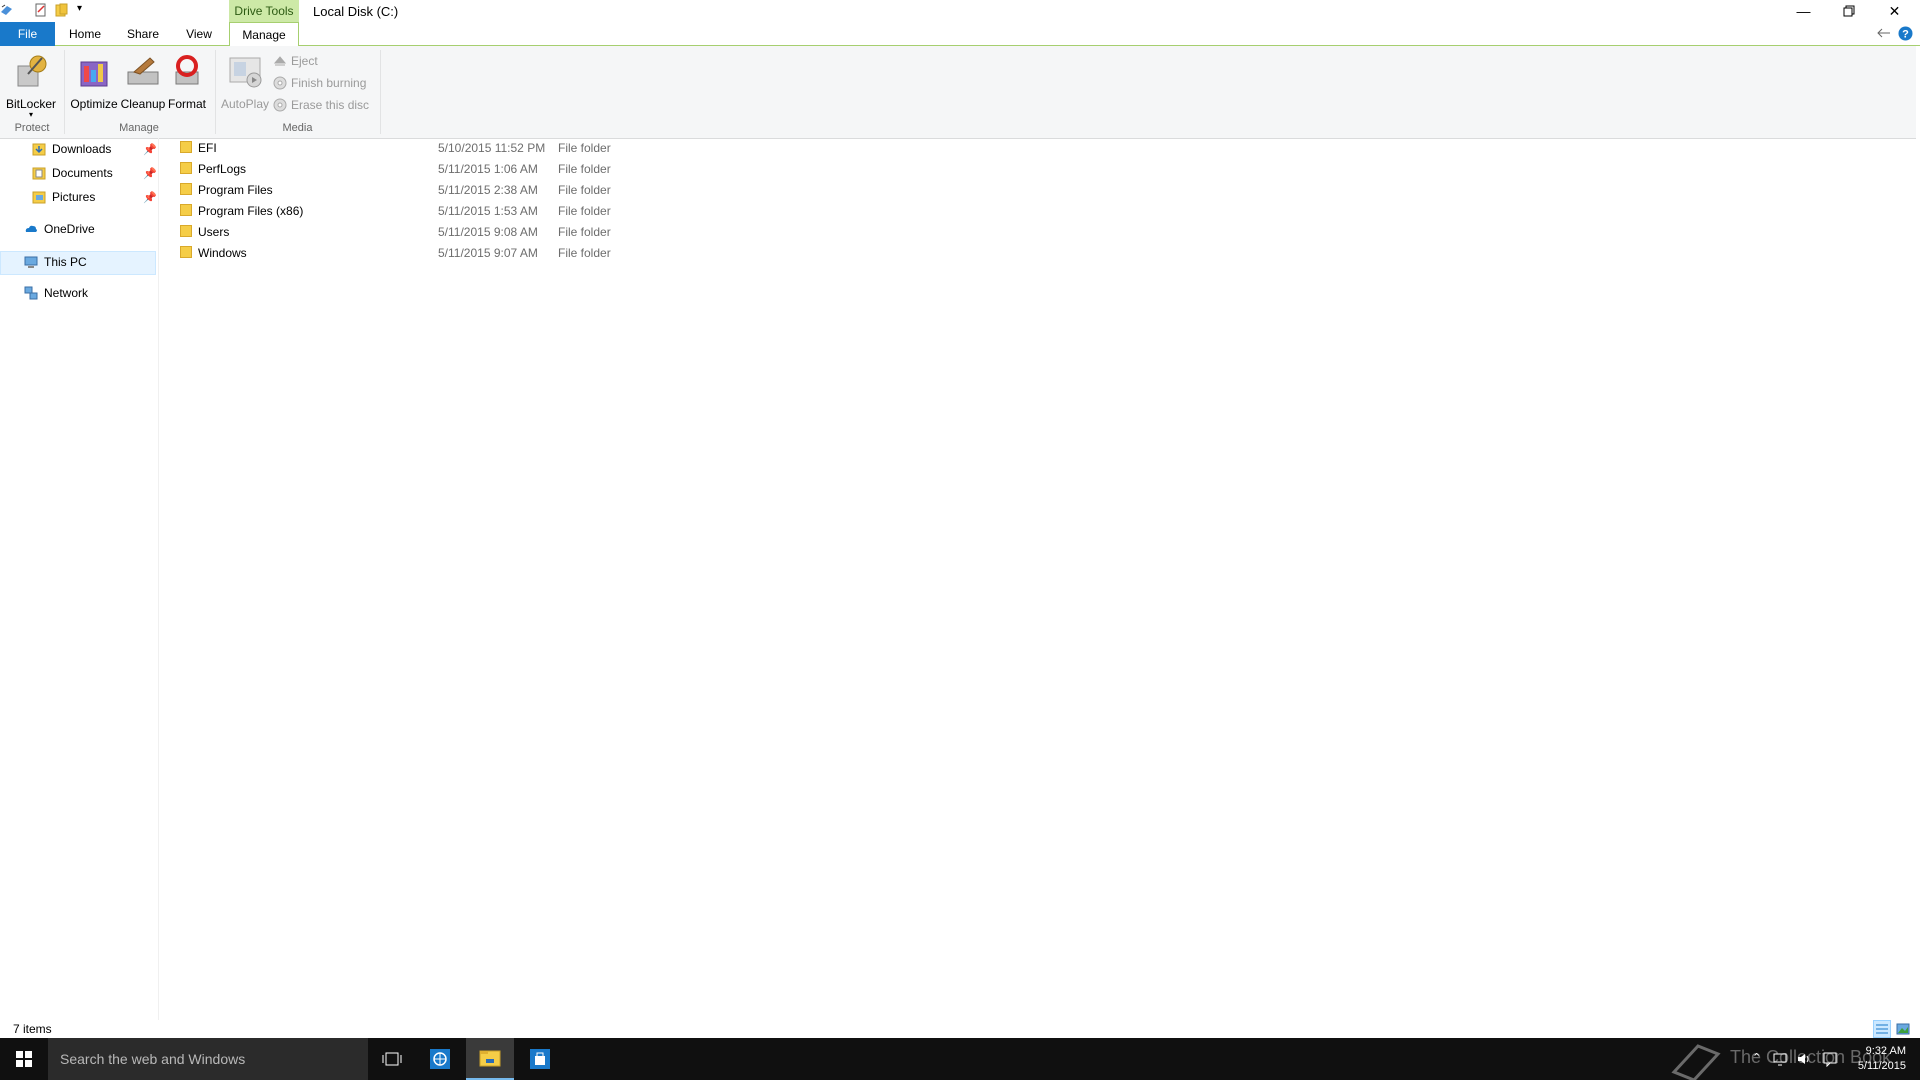  I want to click on clock-time: 9:32 AM, so click(1885, 1051).